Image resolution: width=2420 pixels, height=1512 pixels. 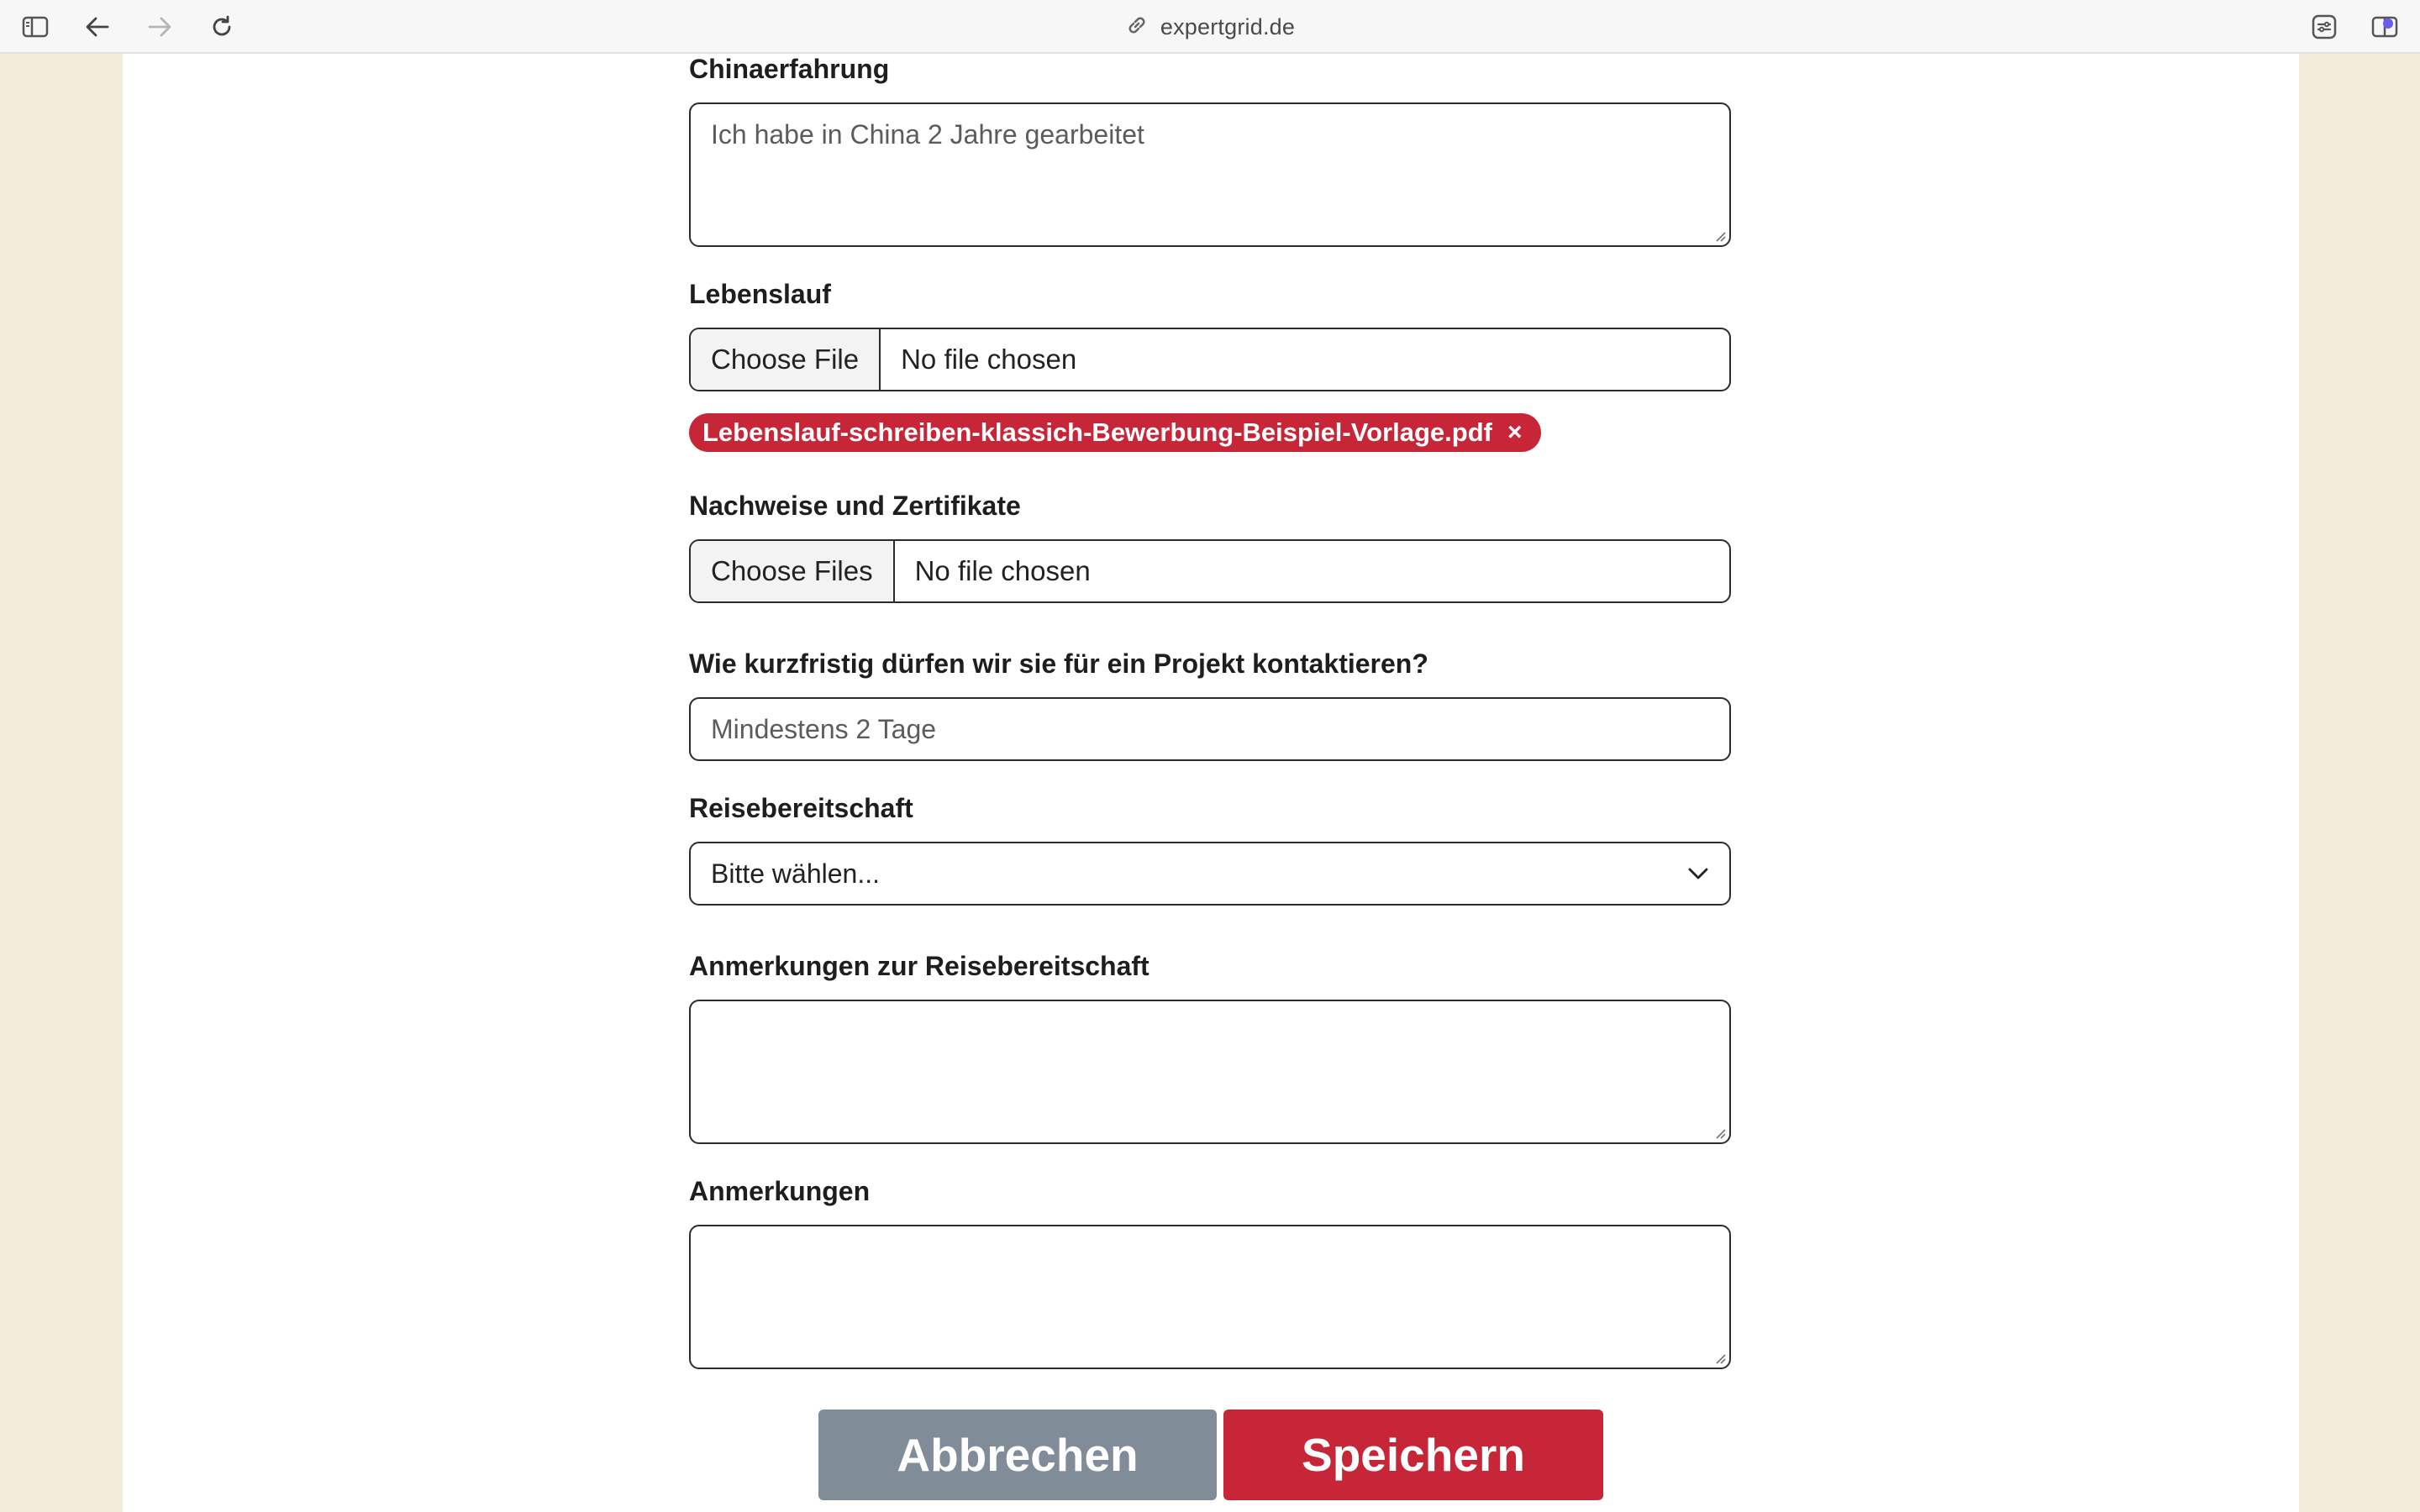 What do you see at coordinates (855, 506) in the screenshot?
I see `certificates-label: Nachweise und Zertifikate` at bounding box center [855, 506].